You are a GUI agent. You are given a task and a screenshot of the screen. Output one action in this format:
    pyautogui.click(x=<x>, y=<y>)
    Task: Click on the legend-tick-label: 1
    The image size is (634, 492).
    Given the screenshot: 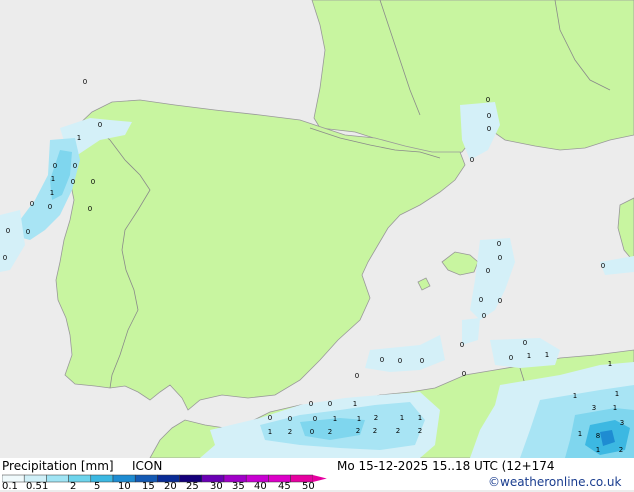 What is the action you would take?
    pyautogui.click(x=45, y=486)
    